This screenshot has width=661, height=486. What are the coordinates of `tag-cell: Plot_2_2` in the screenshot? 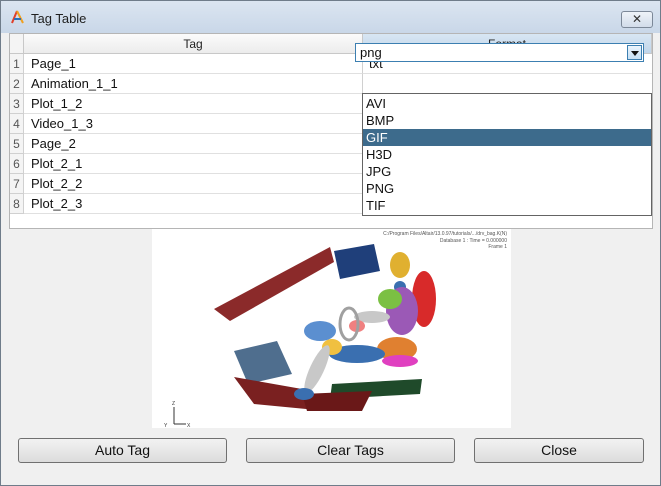 It's located at (193, 184).